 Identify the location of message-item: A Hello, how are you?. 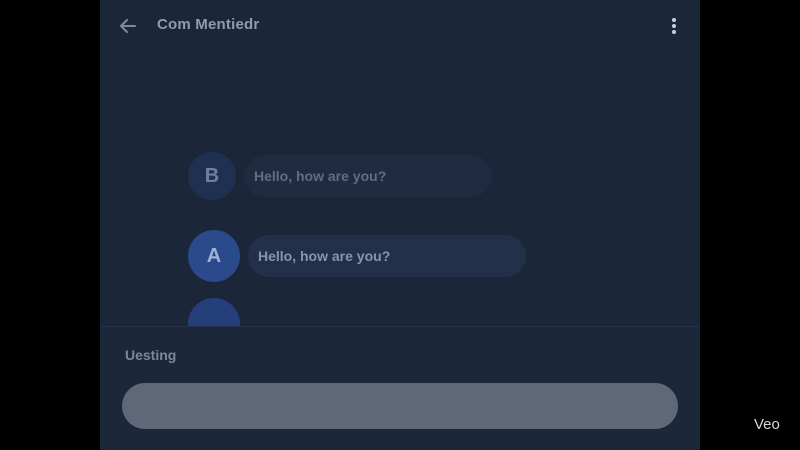
(358, 256).